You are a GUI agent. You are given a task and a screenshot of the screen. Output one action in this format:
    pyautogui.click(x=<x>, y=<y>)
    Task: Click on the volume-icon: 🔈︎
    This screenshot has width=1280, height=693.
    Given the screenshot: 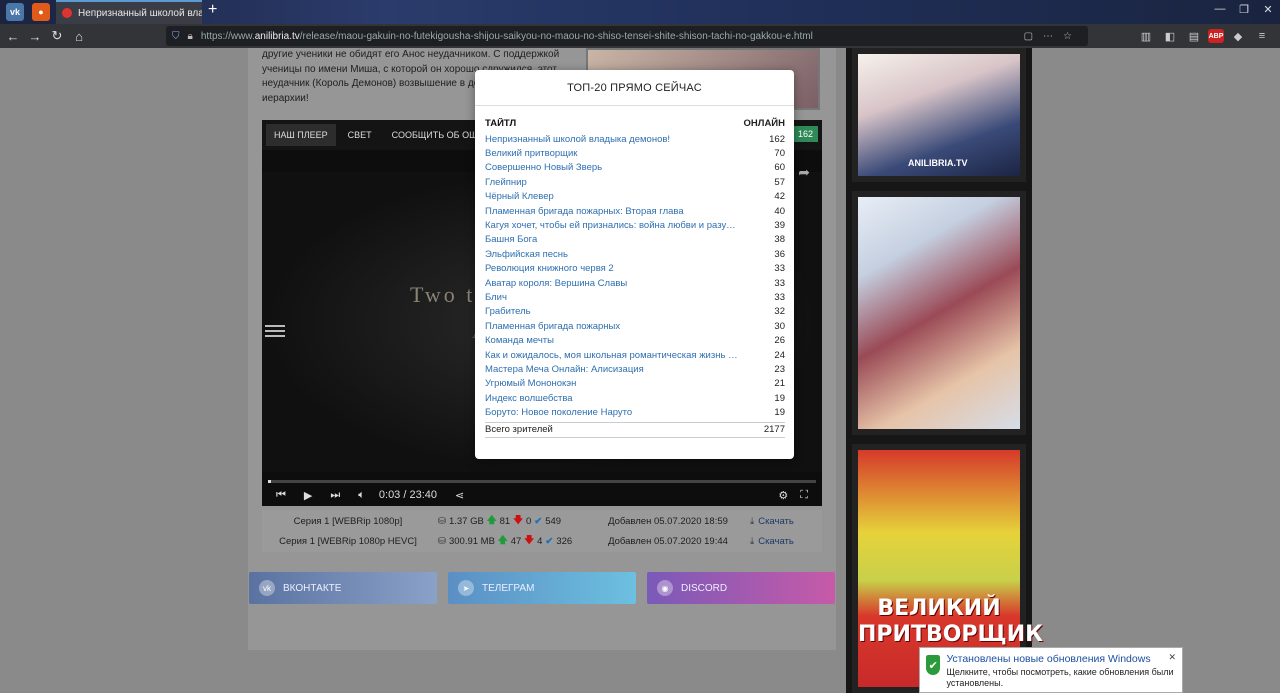 What is the action you would take?
    pyautogui.click(x=361, y=495)
    